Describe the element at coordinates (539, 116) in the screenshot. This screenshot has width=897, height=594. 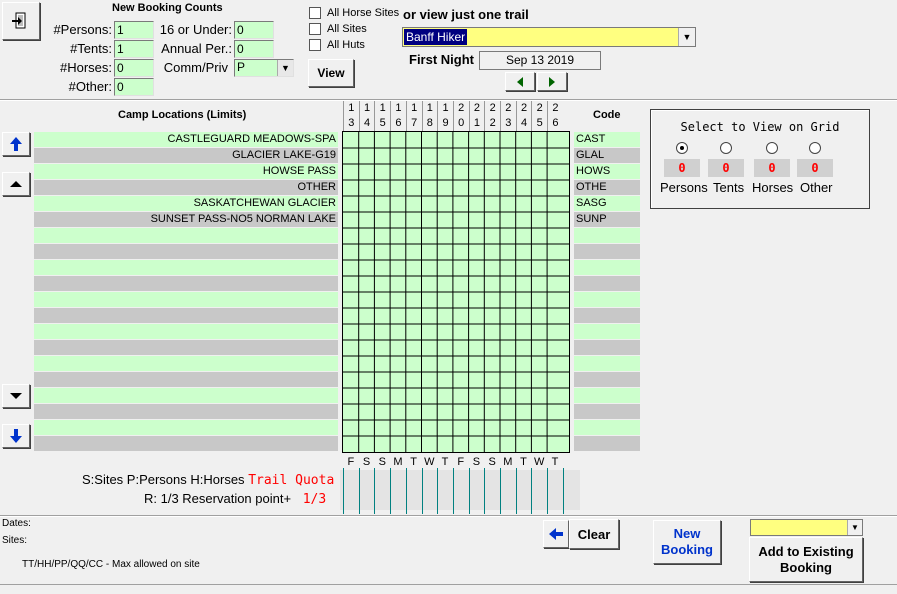
I see `day-column-header: 25` at that location.